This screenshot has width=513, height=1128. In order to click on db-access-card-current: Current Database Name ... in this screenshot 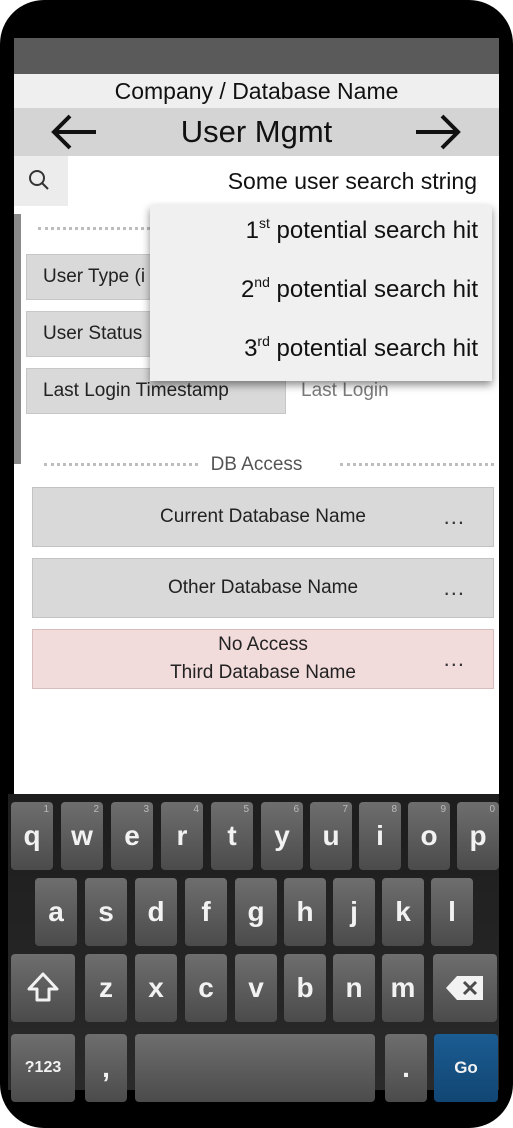, I will do `click(263, 517)`.